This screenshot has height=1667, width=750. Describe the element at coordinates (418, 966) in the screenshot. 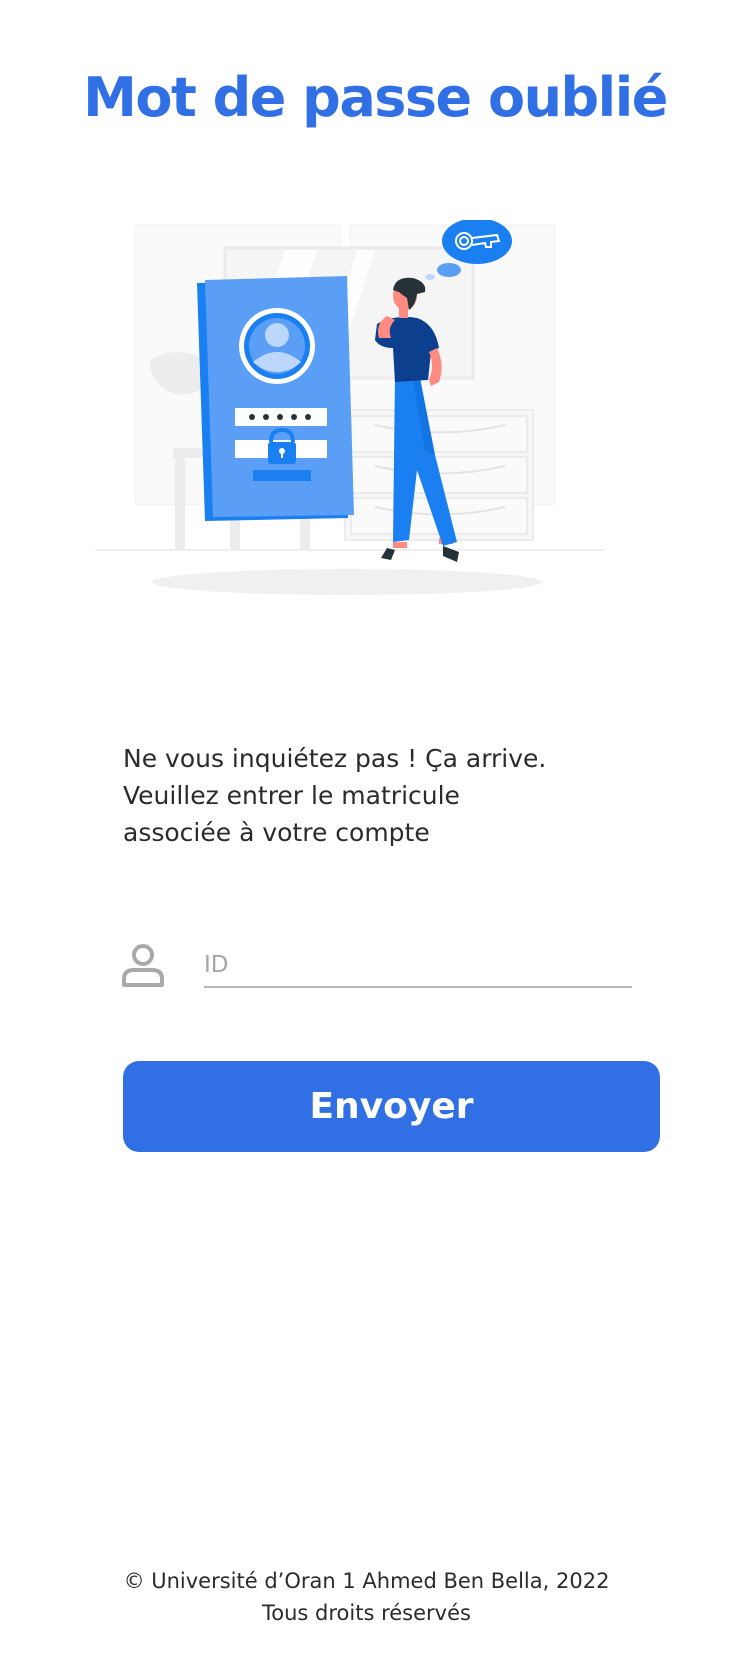

I see `id-input` at that location.